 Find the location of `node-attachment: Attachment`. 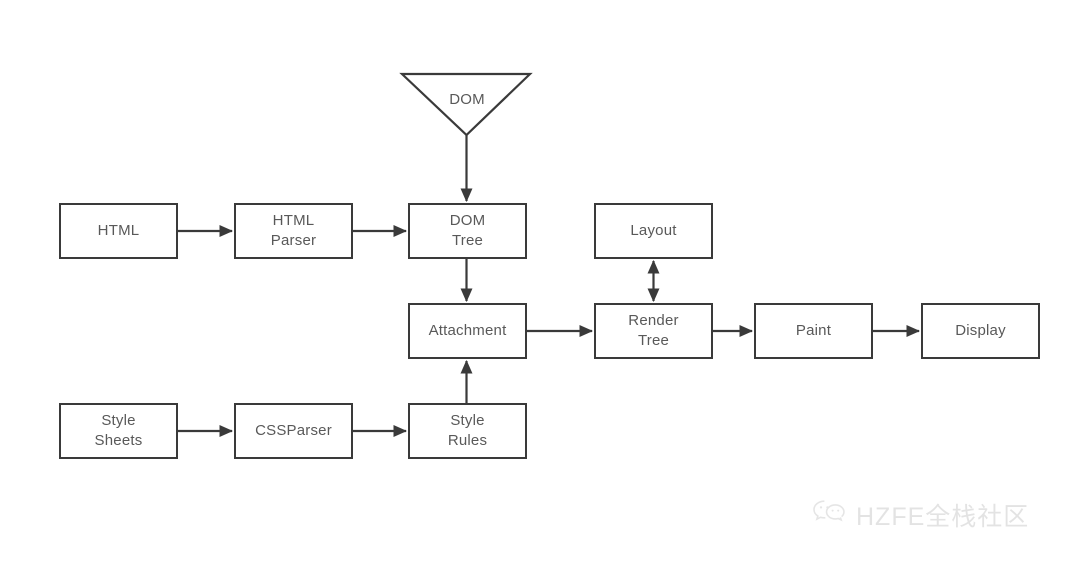

node-attachment: Attachment is located at coordinates (467, 331).